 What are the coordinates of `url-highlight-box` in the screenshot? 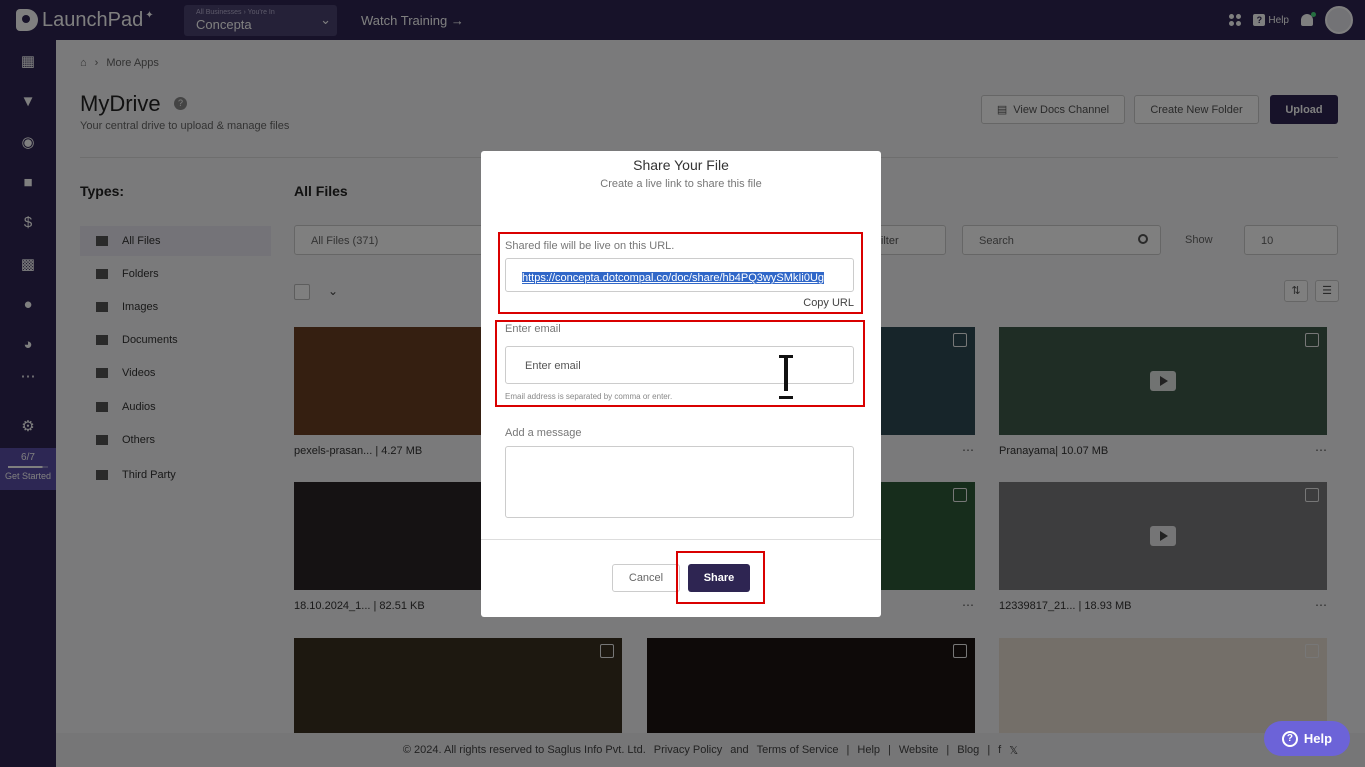 It's located at (680, 273).